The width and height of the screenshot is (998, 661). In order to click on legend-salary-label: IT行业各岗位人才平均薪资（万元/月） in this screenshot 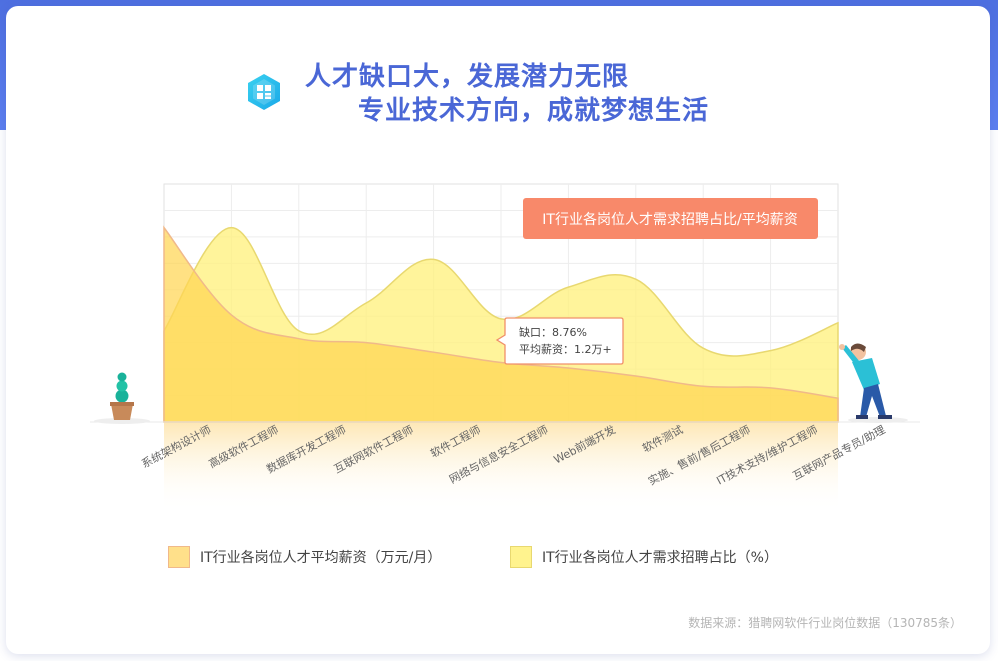, I will do `click(321, 558)`.